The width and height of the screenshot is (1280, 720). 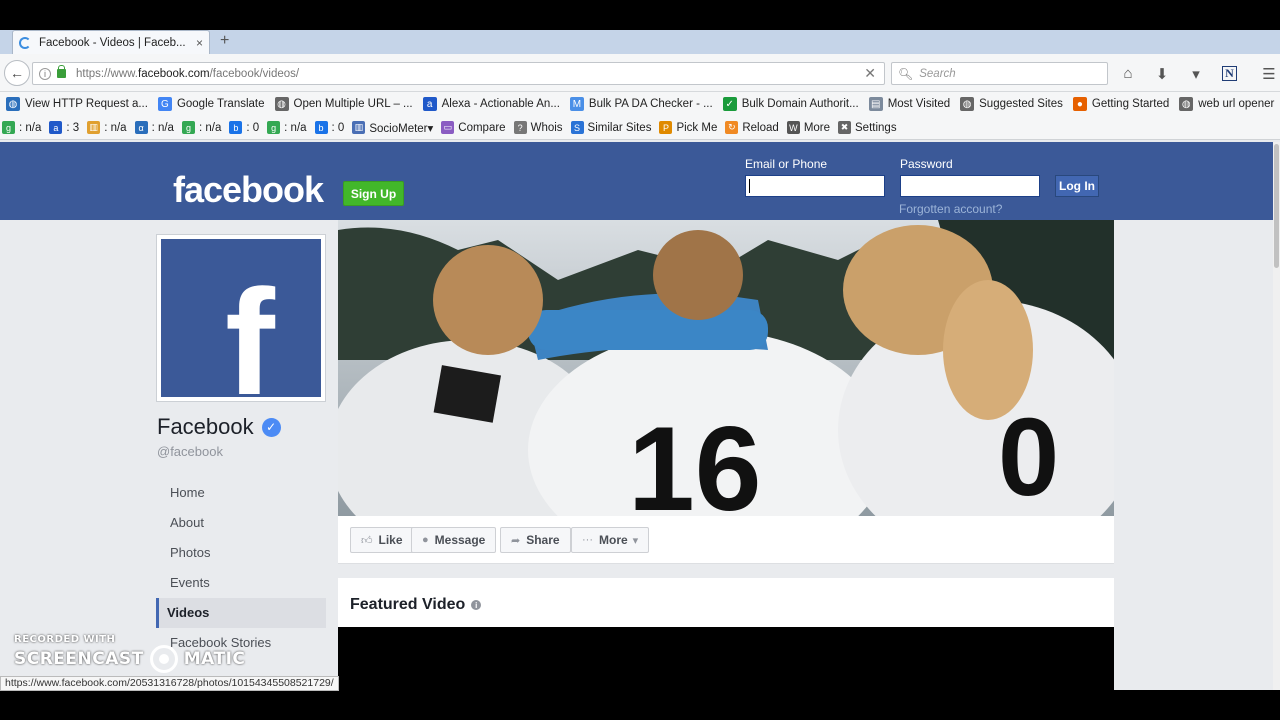 I want to click on bing-icon: b, so click(x=321, y=127).